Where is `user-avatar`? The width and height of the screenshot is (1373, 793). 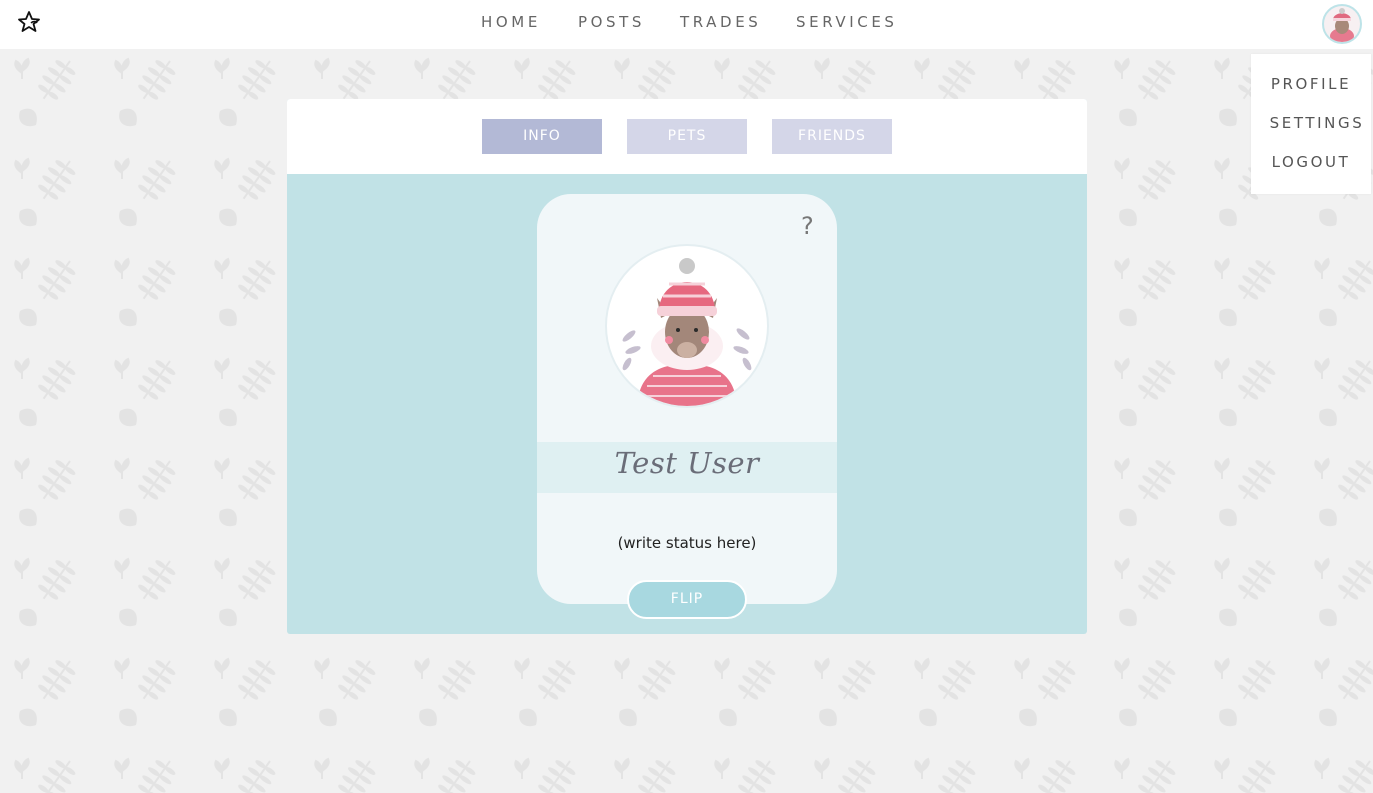 user-avatar is located at coordinates (1342, 24).